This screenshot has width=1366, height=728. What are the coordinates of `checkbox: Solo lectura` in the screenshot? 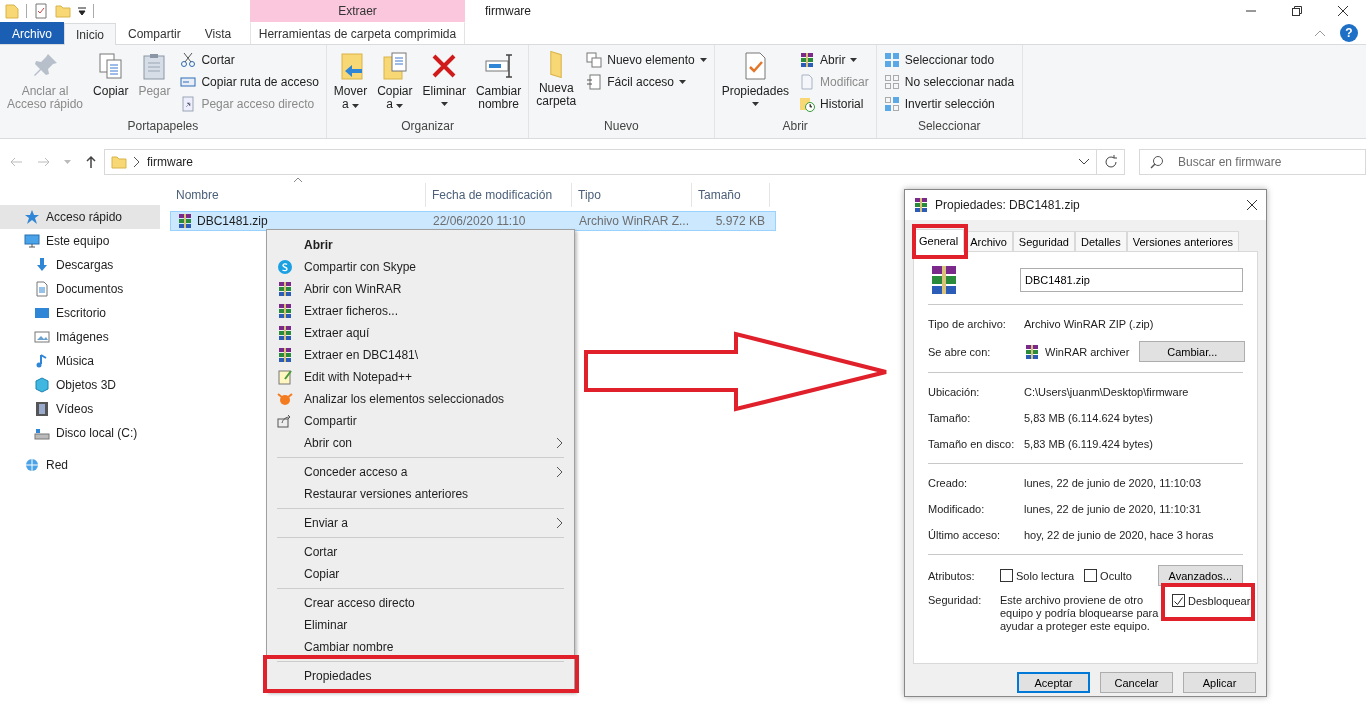 It's located at (1037, 575).